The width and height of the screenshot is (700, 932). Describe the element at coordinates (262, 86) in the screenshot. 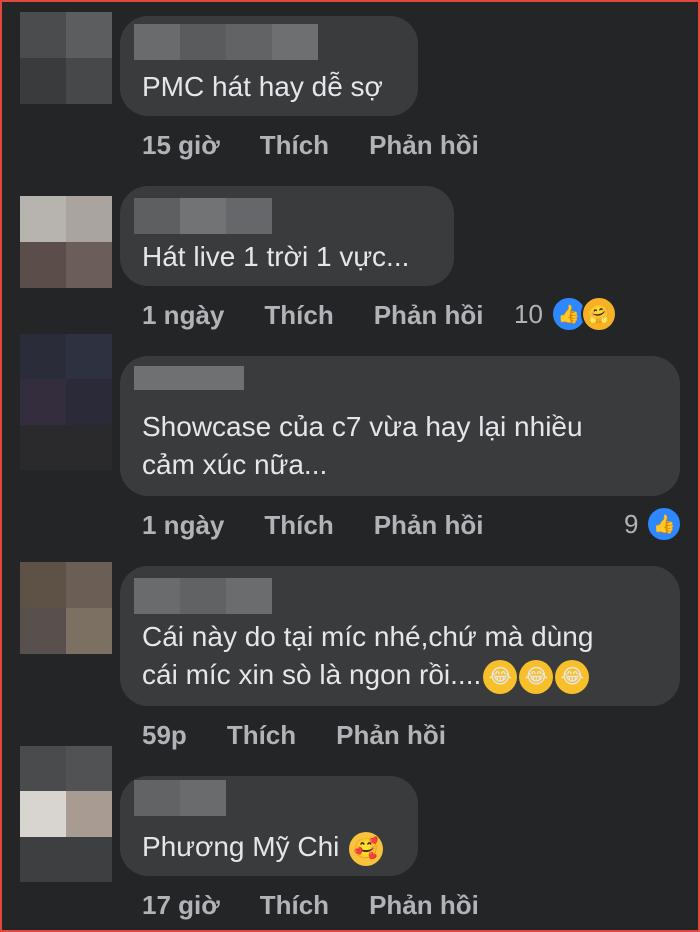

I see `comment-text: PMC hát hay dễ sợ` at that location.